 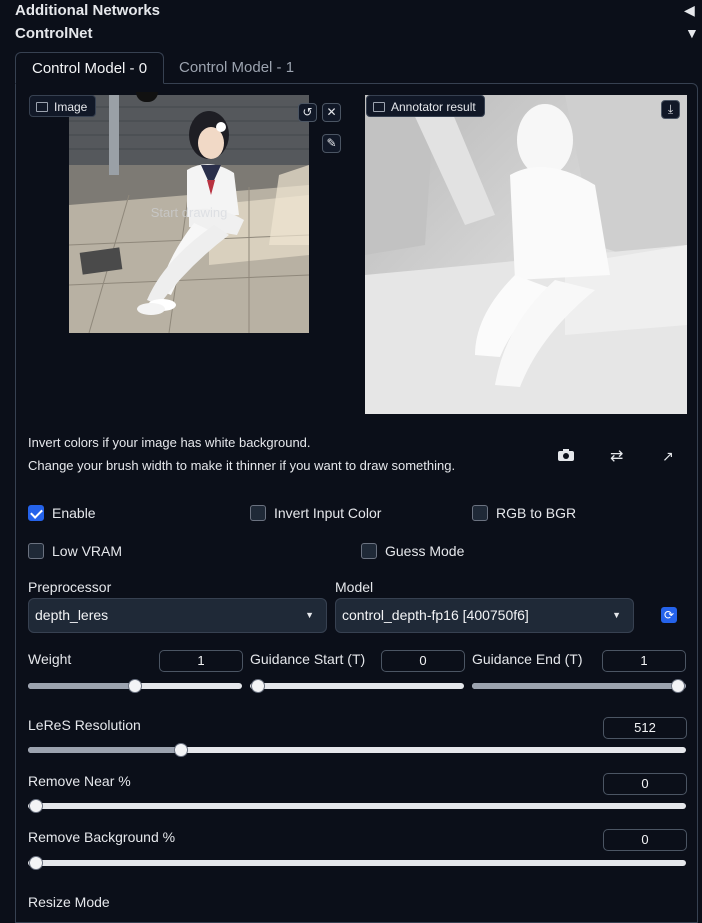 What do you see at coordinates (328, 513) in the screenshot?
I see `invert-input-color-label: Invert Input Color` at bounding box center [328, 513].